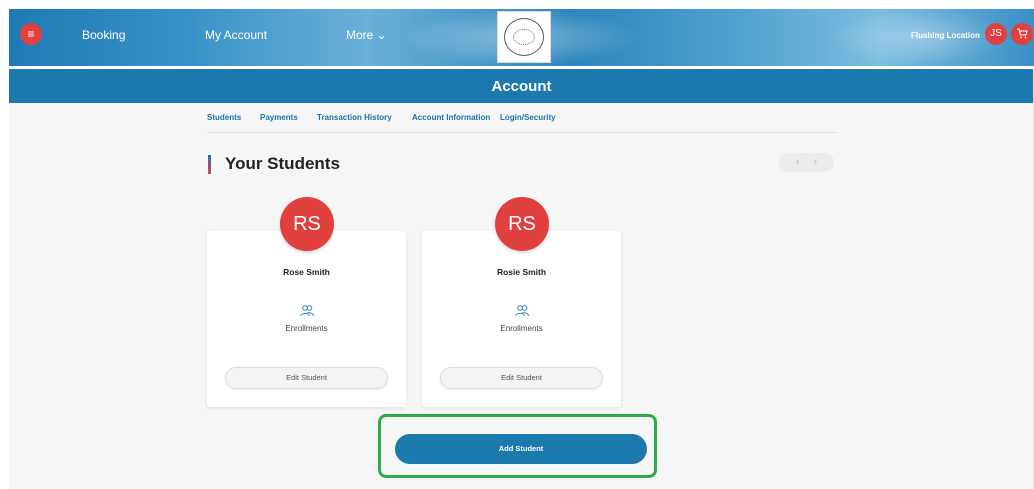 The width and height of the screenshot is (1034, 489). Describe the element at coordinates (522, 132) in the screenshot. I see `tabs-divider` at that location.